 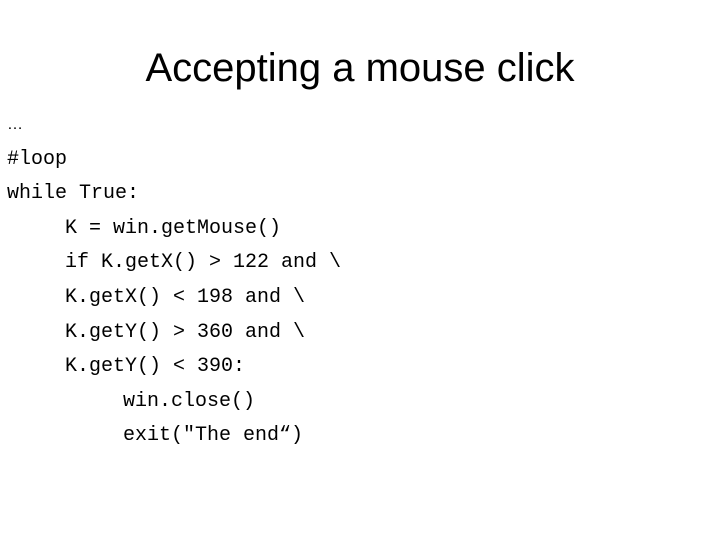 What do you see at coordinates (360, 68) in the screenshot?
I see `slide-title: Accepting a mouse click` at bounding box center [360, 68].